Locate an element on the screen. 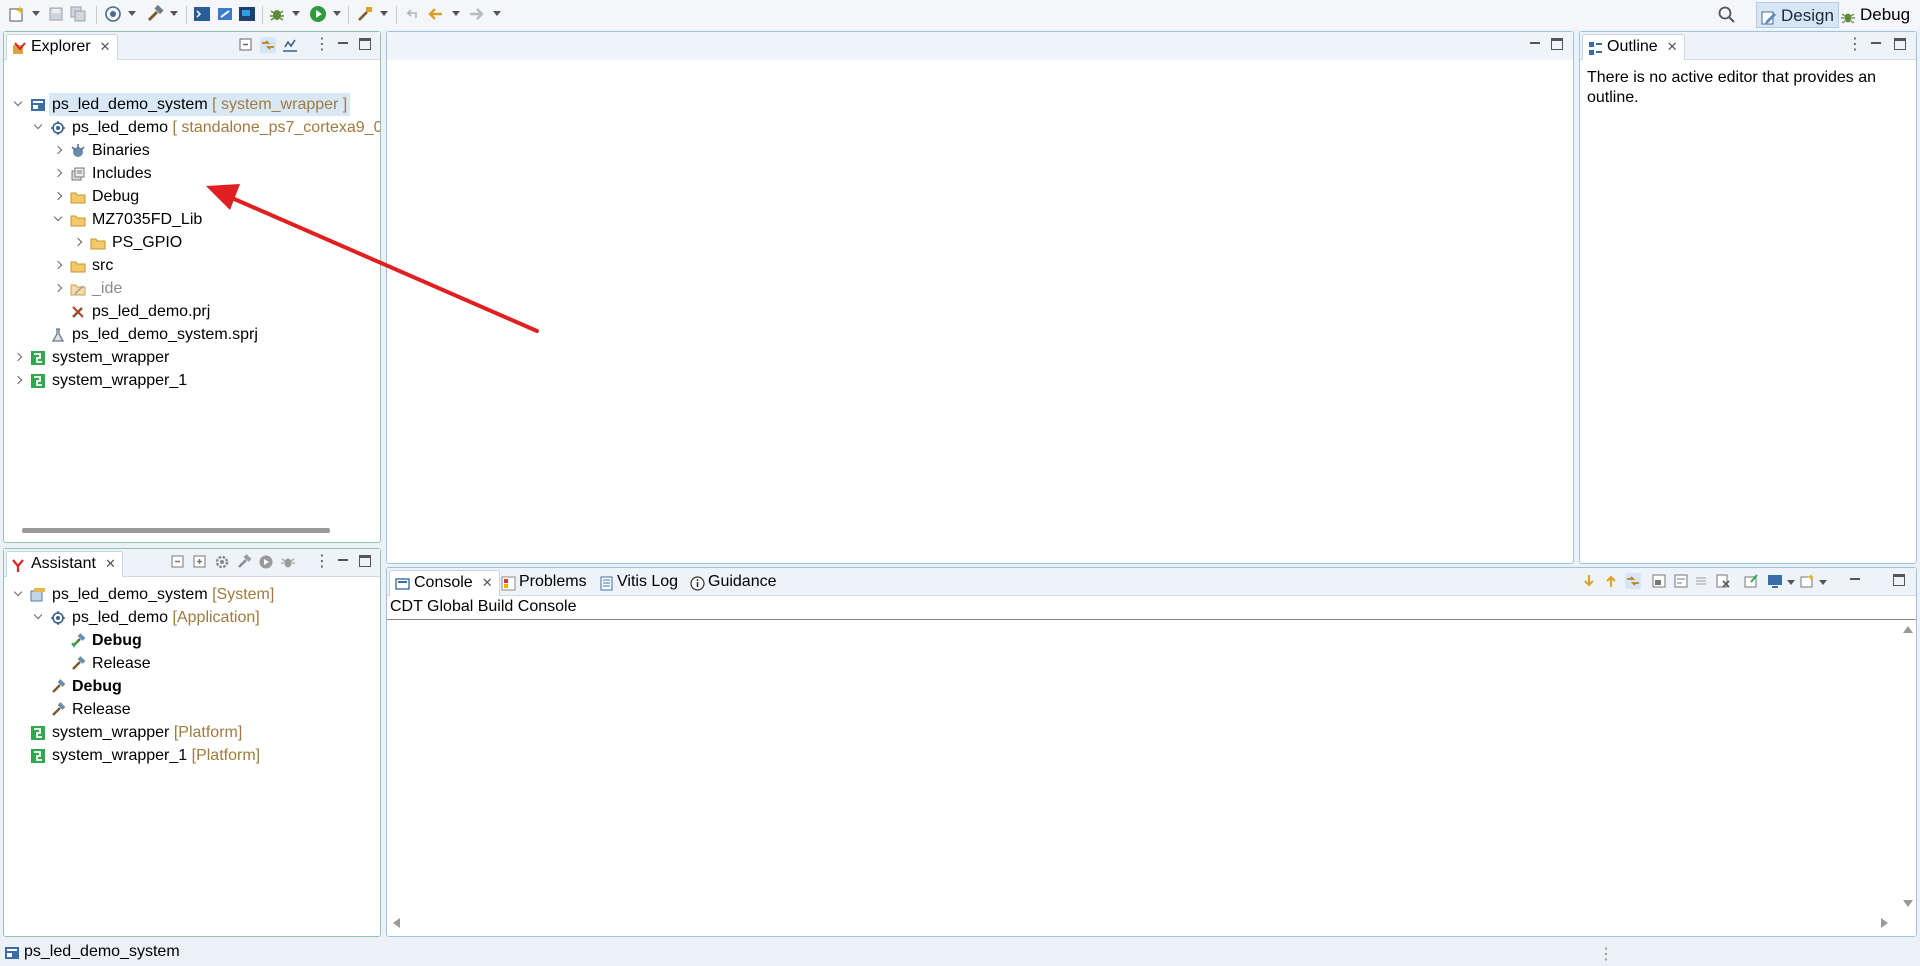 This screenshot has height=966, width=1920. back-dropdown-icon is located at coordinates (456, 13).